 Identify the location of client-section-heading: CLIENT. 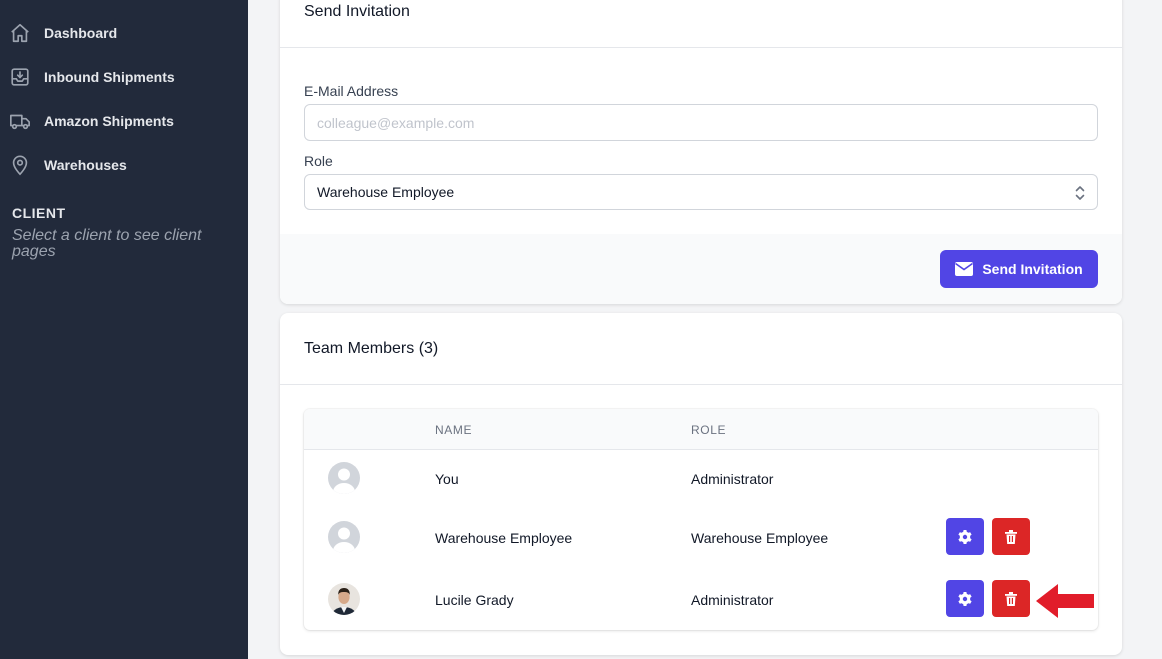
(39, 213).